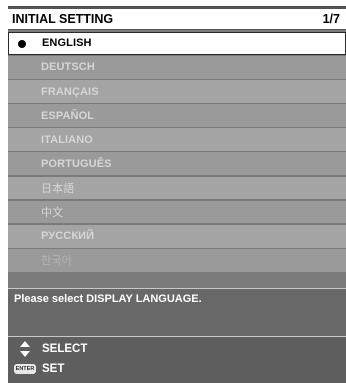 This screenshot has height=383, width=346. I want to click on hint-select-label: SELECT, so click(65, 349).